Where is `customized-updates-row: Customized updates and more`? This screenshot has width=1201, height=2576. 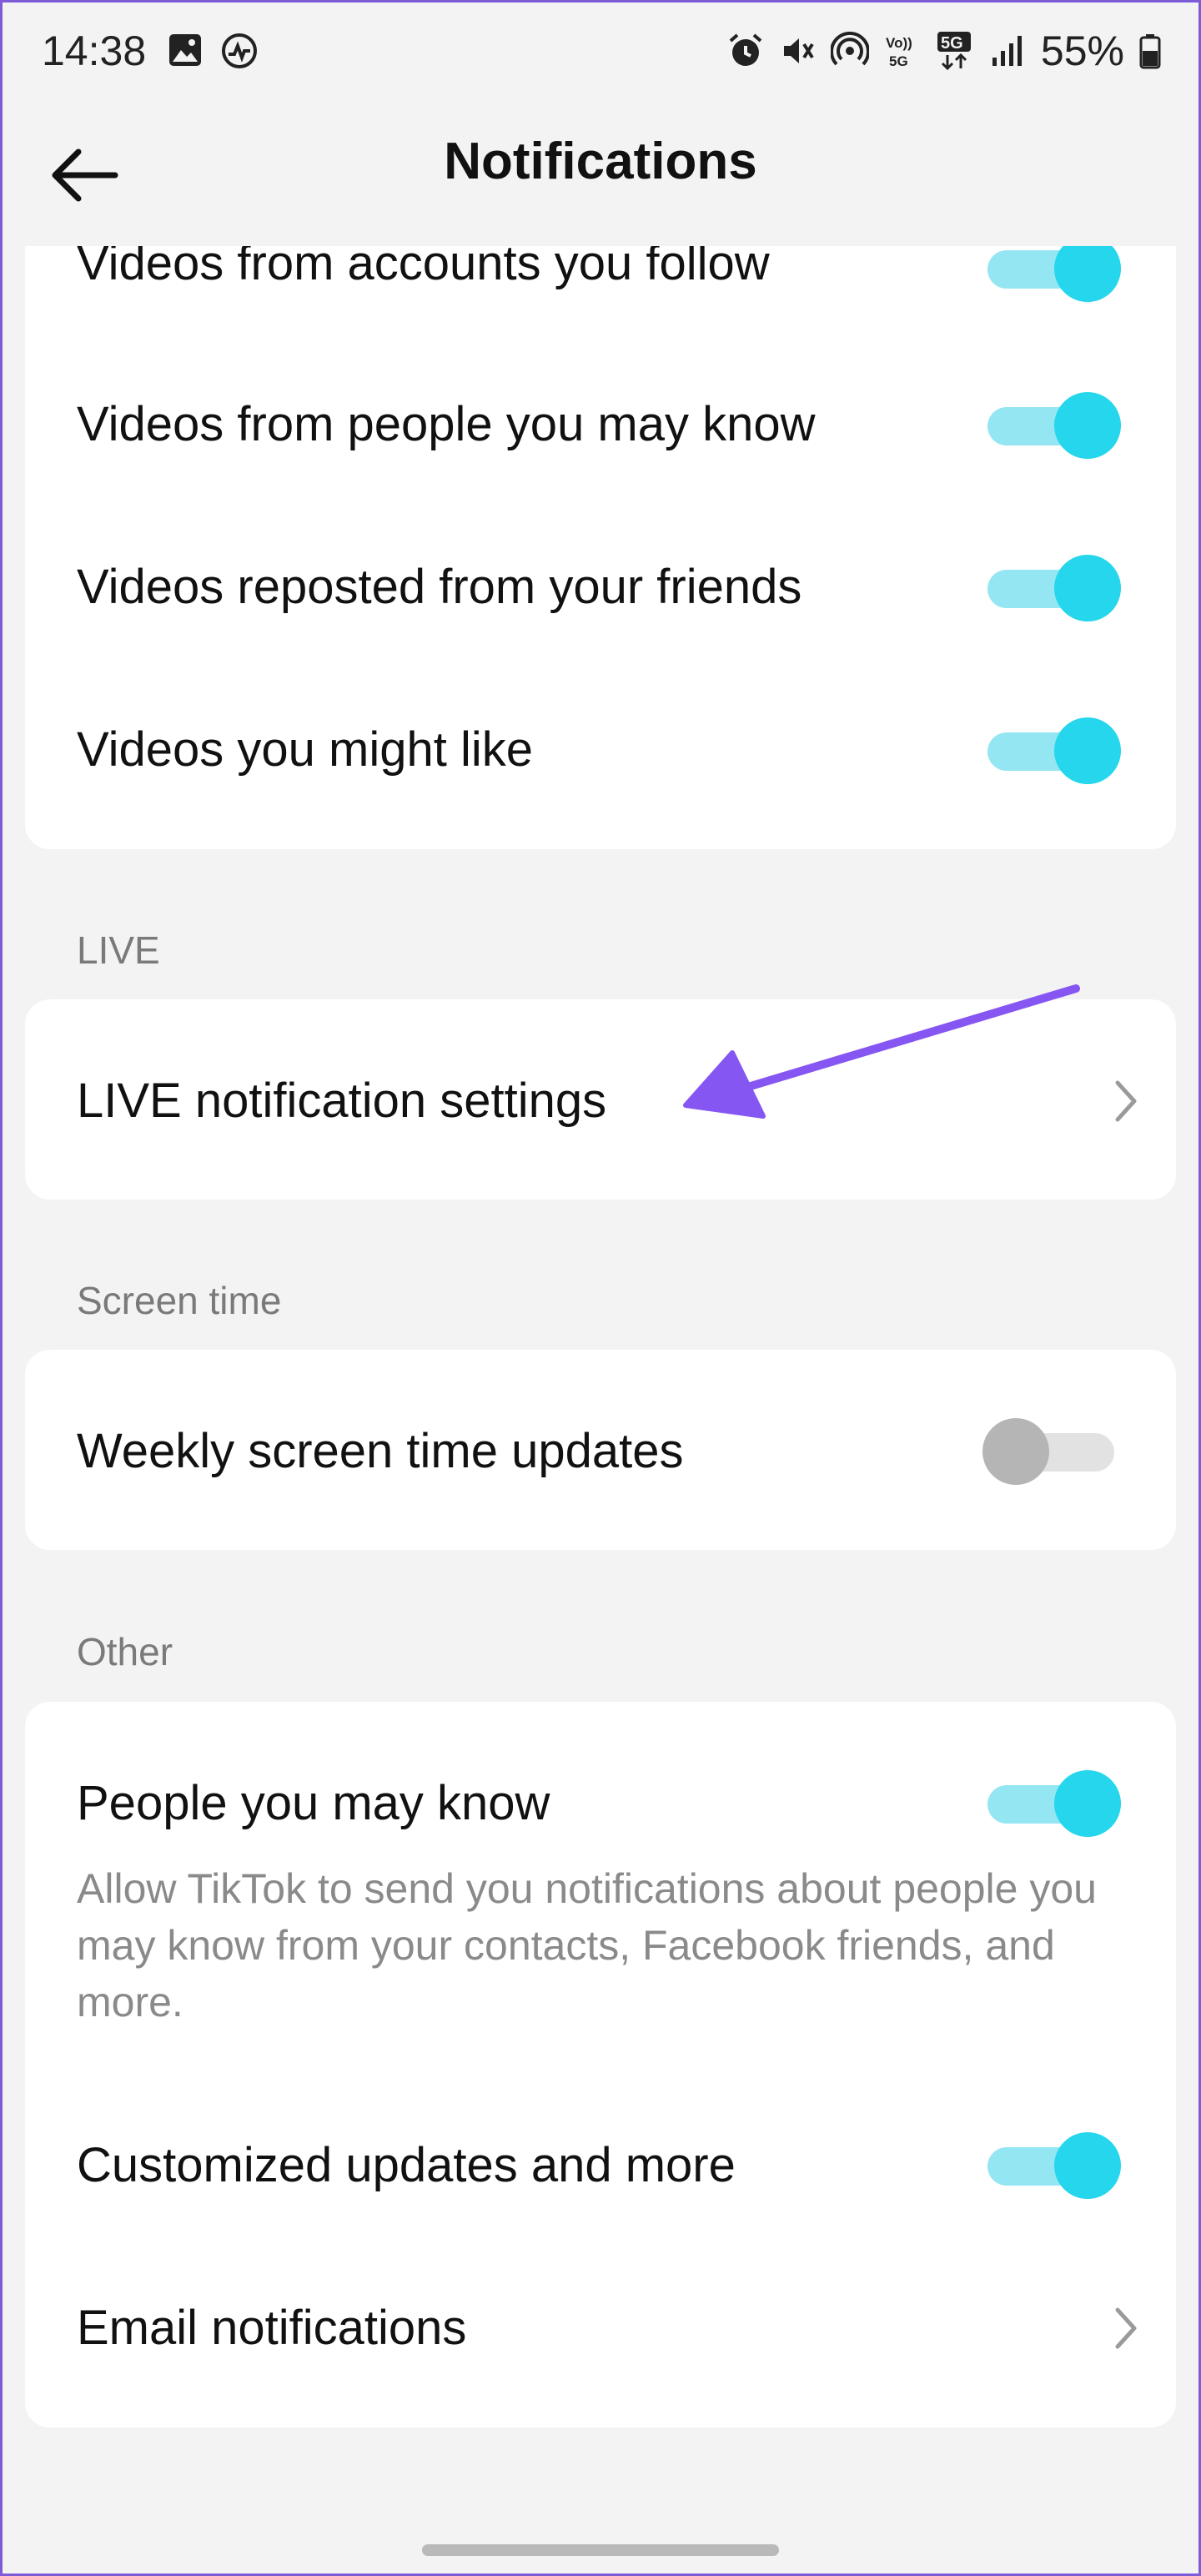
customized-updates-row: Customized updates and more is located at coordinates (601, 2166).